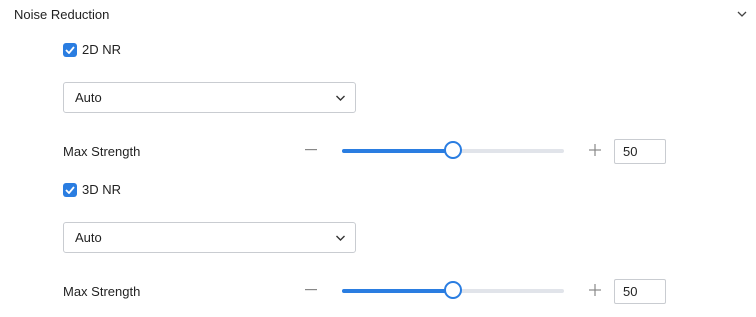 The width and height of the screenshot is (756, 317). What do you see at coordinates (62, 14) in the screenshot?
I see `section-title: Noise Reduction` at bounding box center [62, 14].